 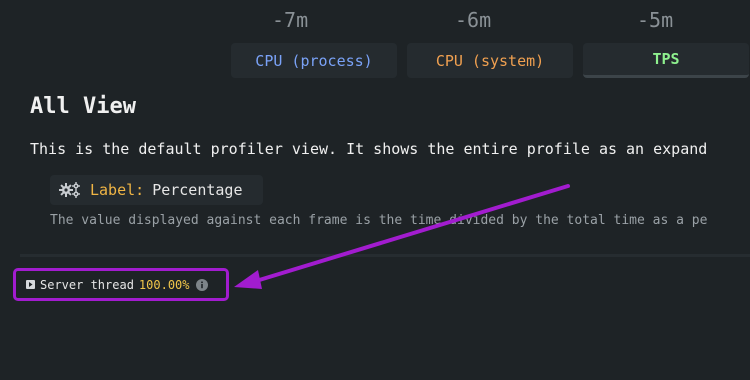 What do you see at coordinates (30, 284) in the screenshot?
I see `expand-icon` at bounding box center [30, 284].